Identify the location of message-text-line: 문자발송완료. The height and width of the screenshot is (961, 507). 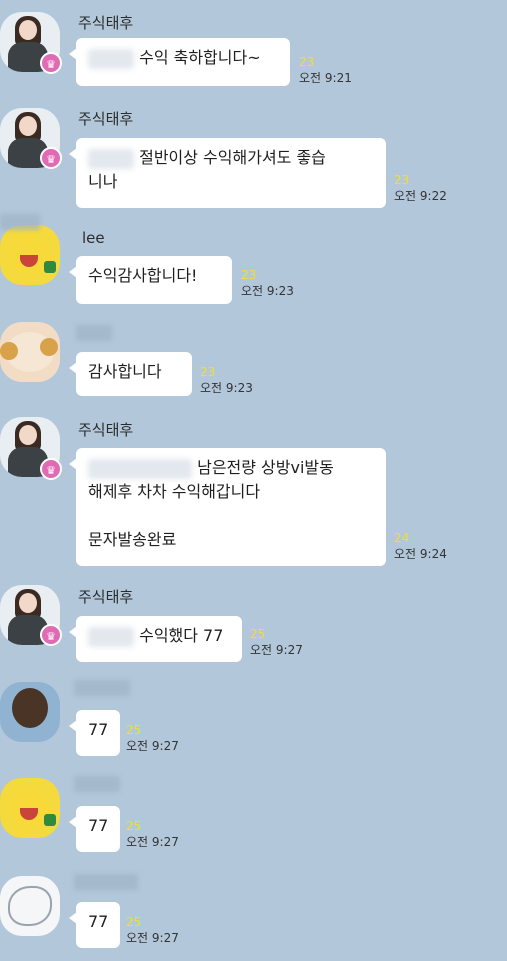
(132, 539).